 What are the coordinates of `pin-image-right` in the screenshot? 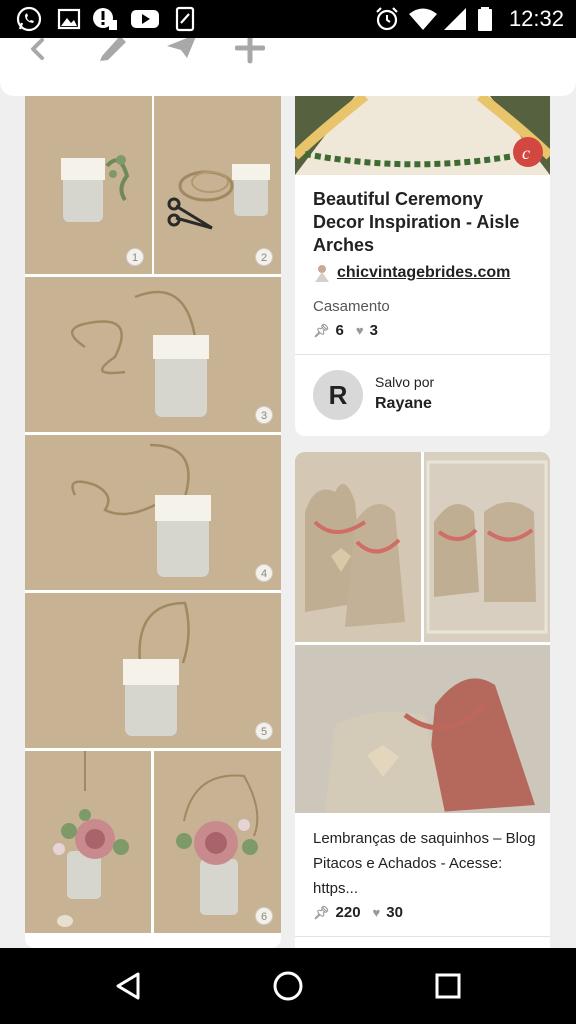 It's located at (487, 547).